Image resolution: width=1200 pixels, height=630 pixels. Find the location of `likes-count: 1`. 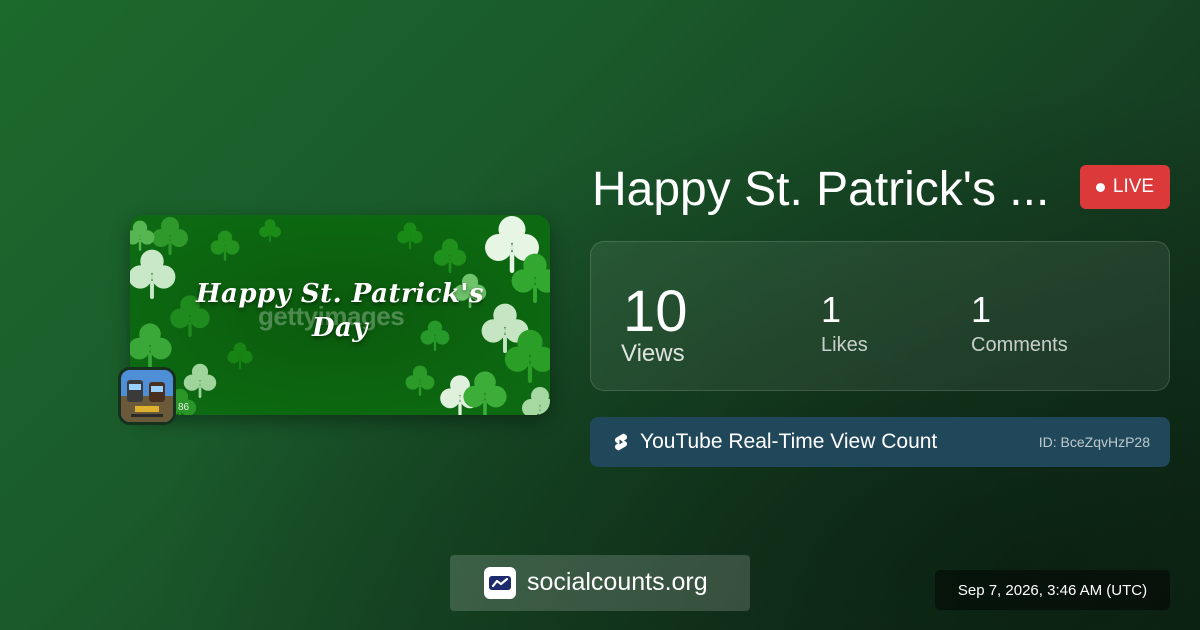

likes-count: 1 is located at coordinates (831, 309).